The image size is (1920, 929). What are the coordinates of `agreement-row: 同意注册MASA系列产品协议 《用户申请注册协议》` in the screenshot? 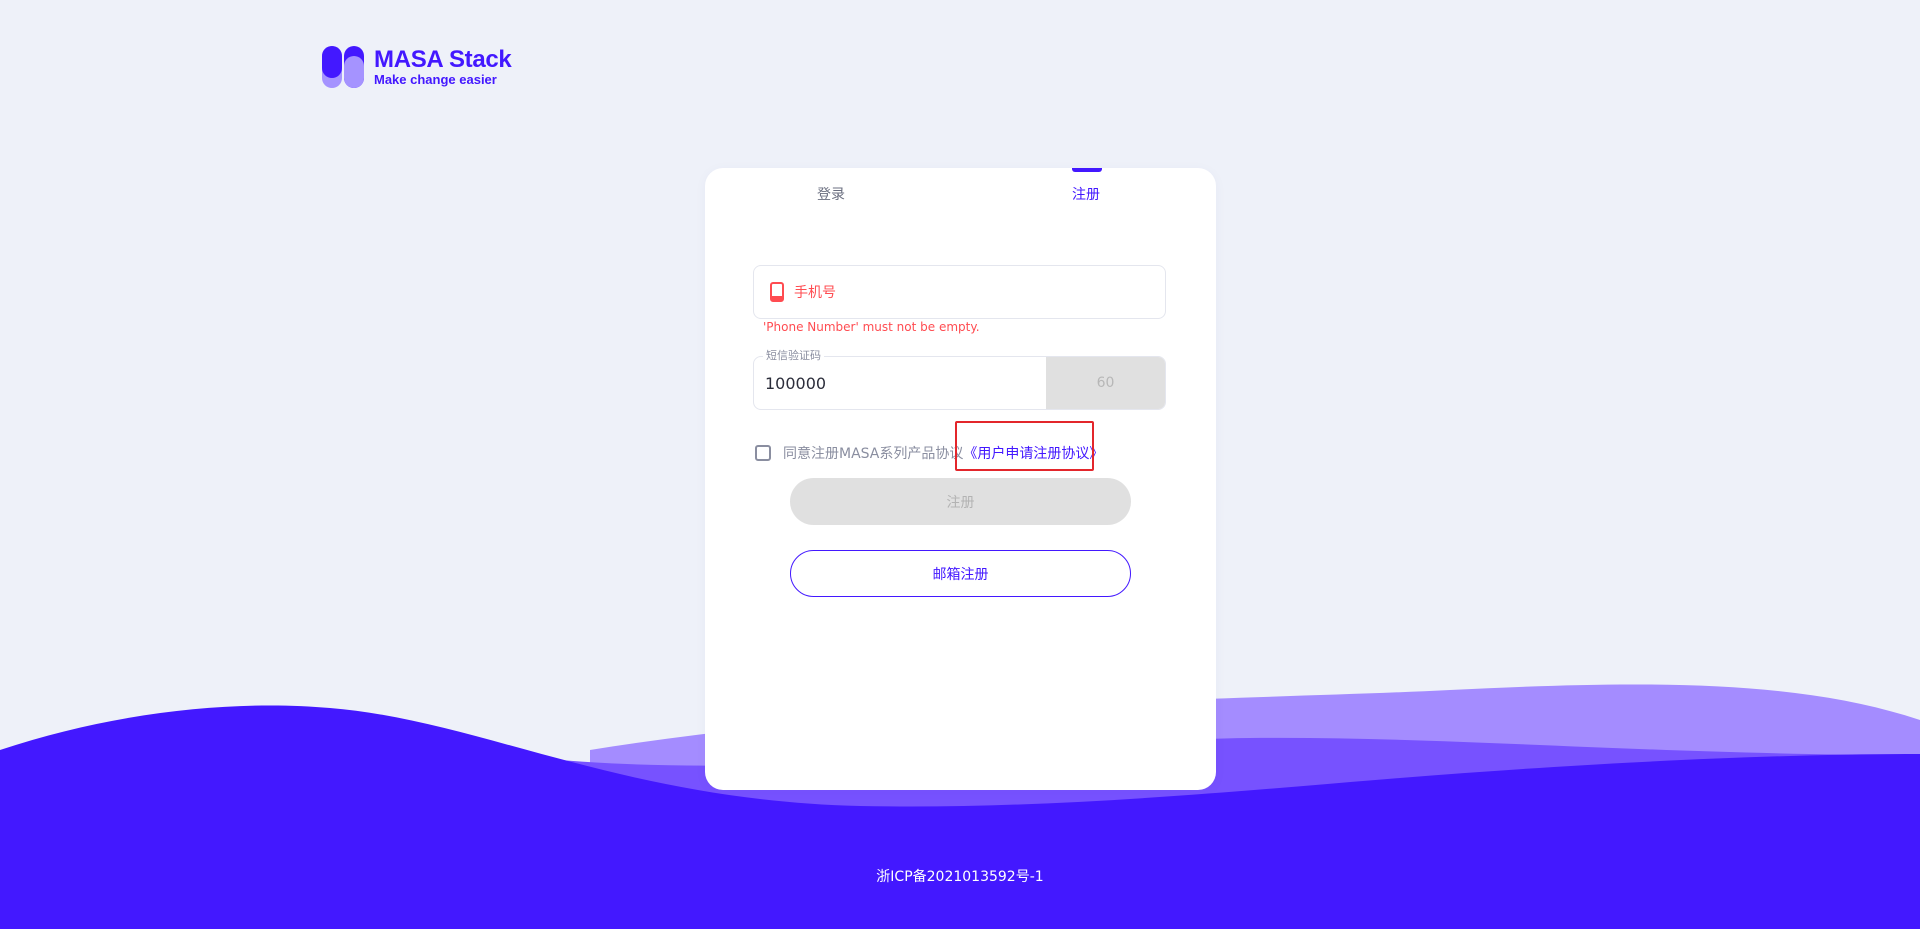 It's located at (929, 453).